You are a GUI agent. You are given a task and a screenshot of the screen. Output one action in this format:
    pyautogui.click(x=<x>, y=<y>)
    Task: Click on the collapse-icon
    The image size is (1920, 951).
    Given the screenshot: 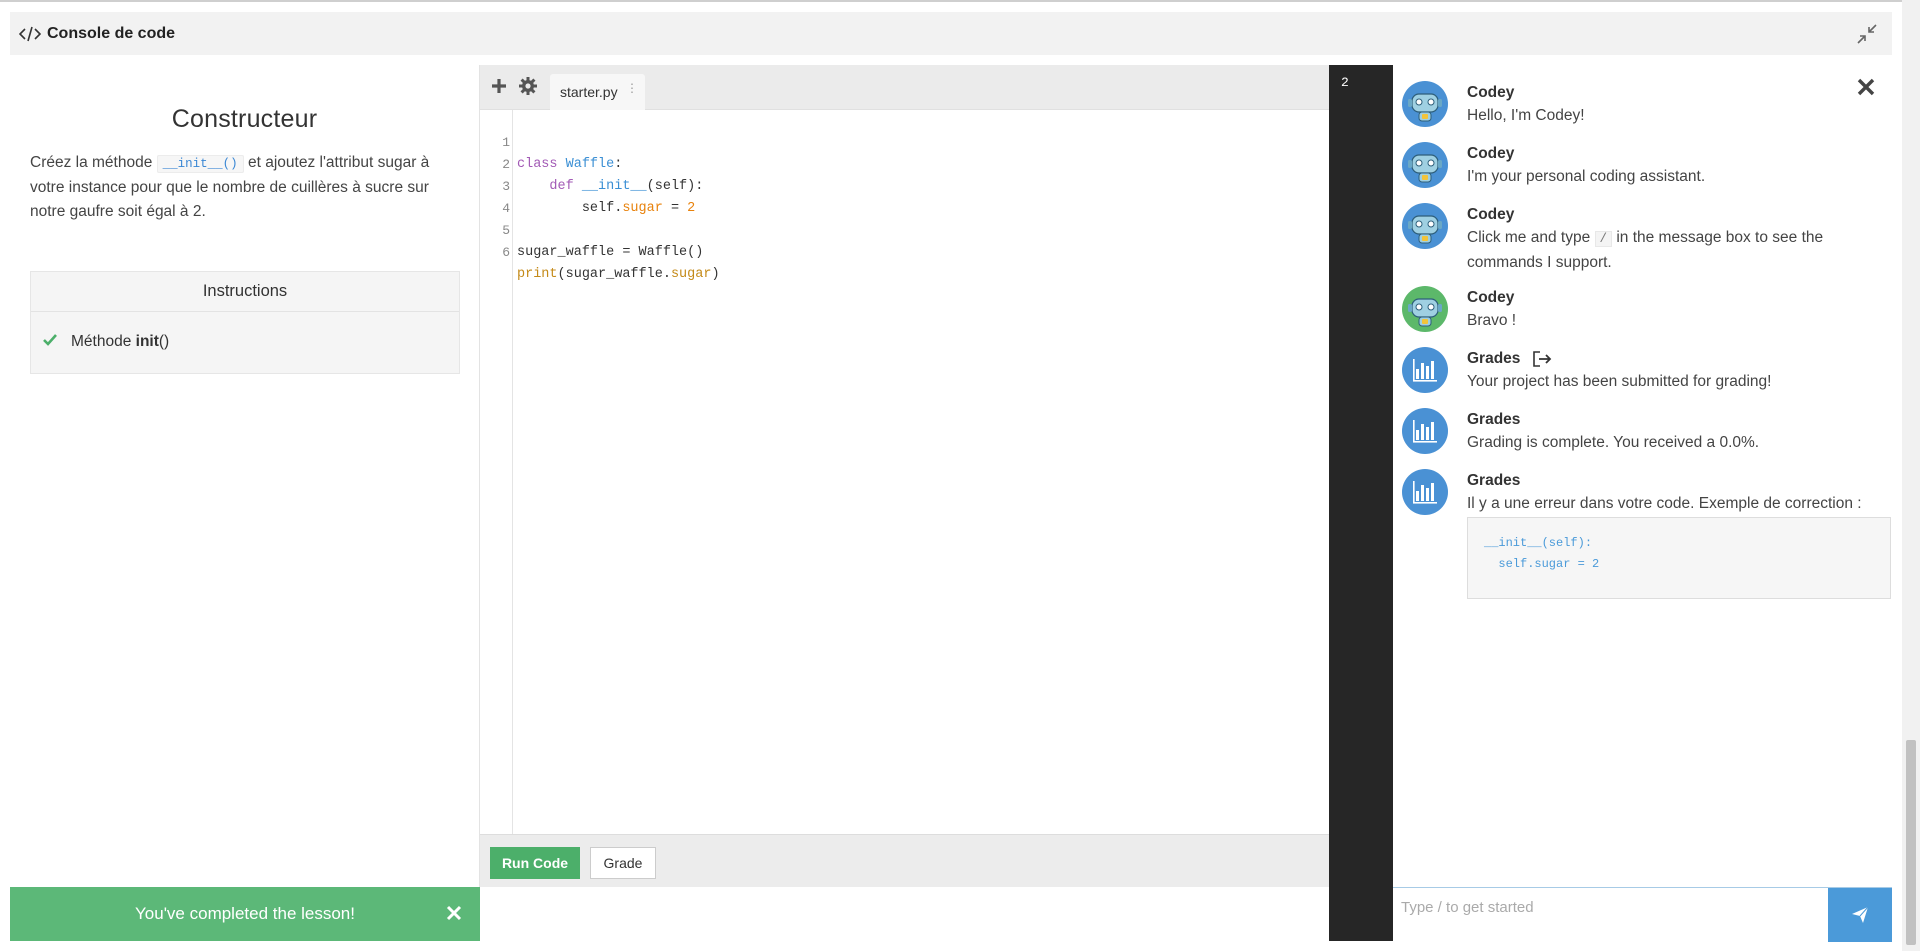 What is the action you would take?
    pyautogui.click(x=1867, y=34)
    